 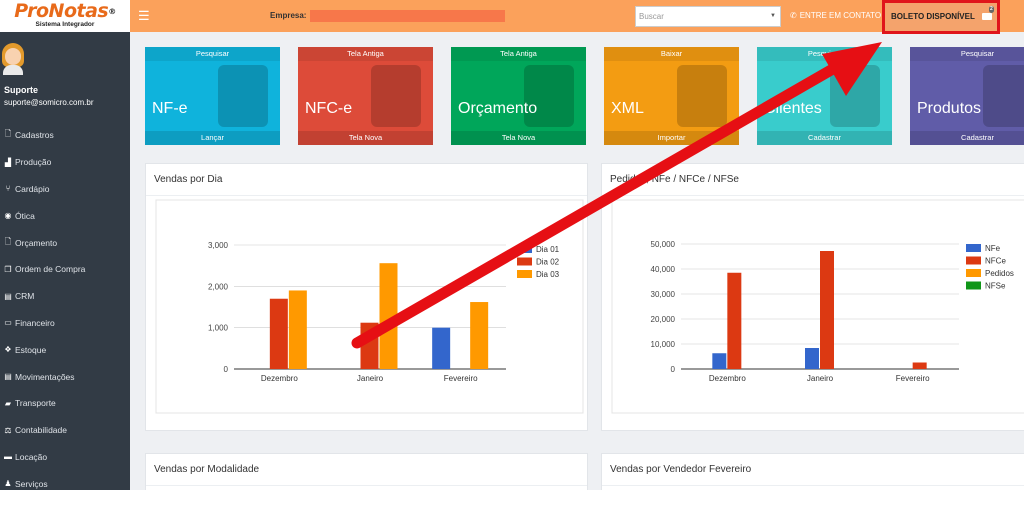 What do you see at coordinates (8, 216) in the screenshot?
I see `eye-icon: ◉` at bounding box center [8, 216].